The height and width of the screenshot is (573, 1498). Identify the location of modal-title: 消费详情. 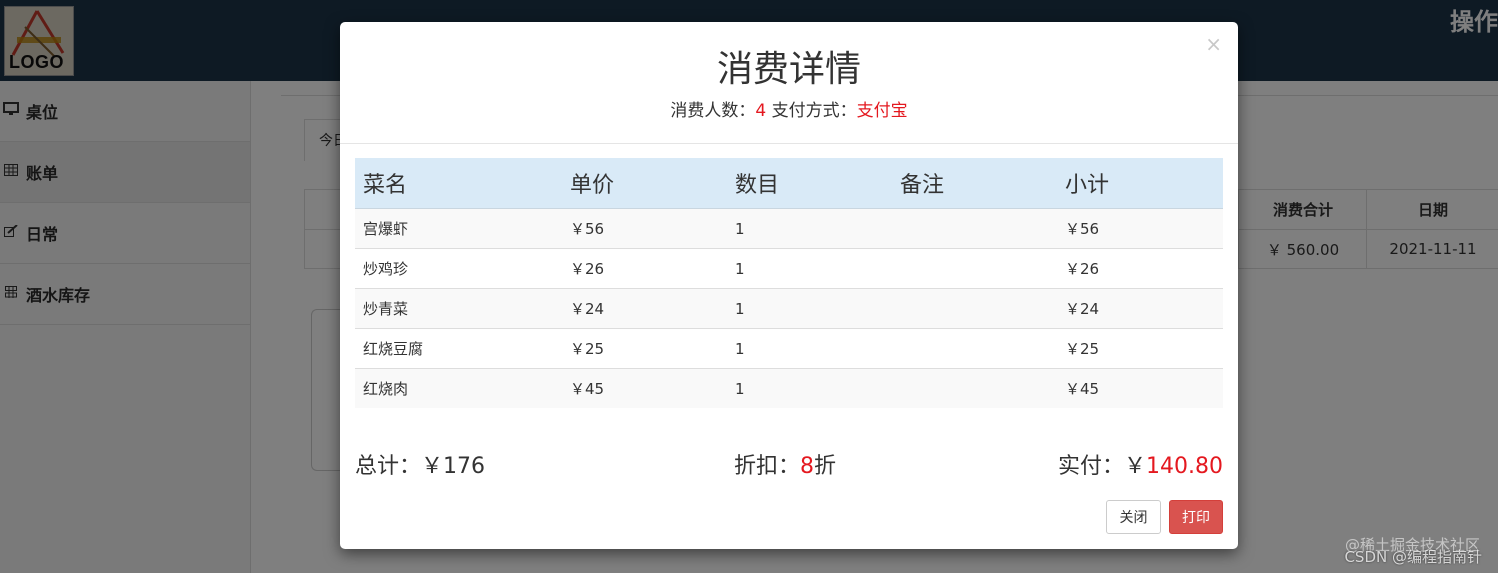
(788, 69).